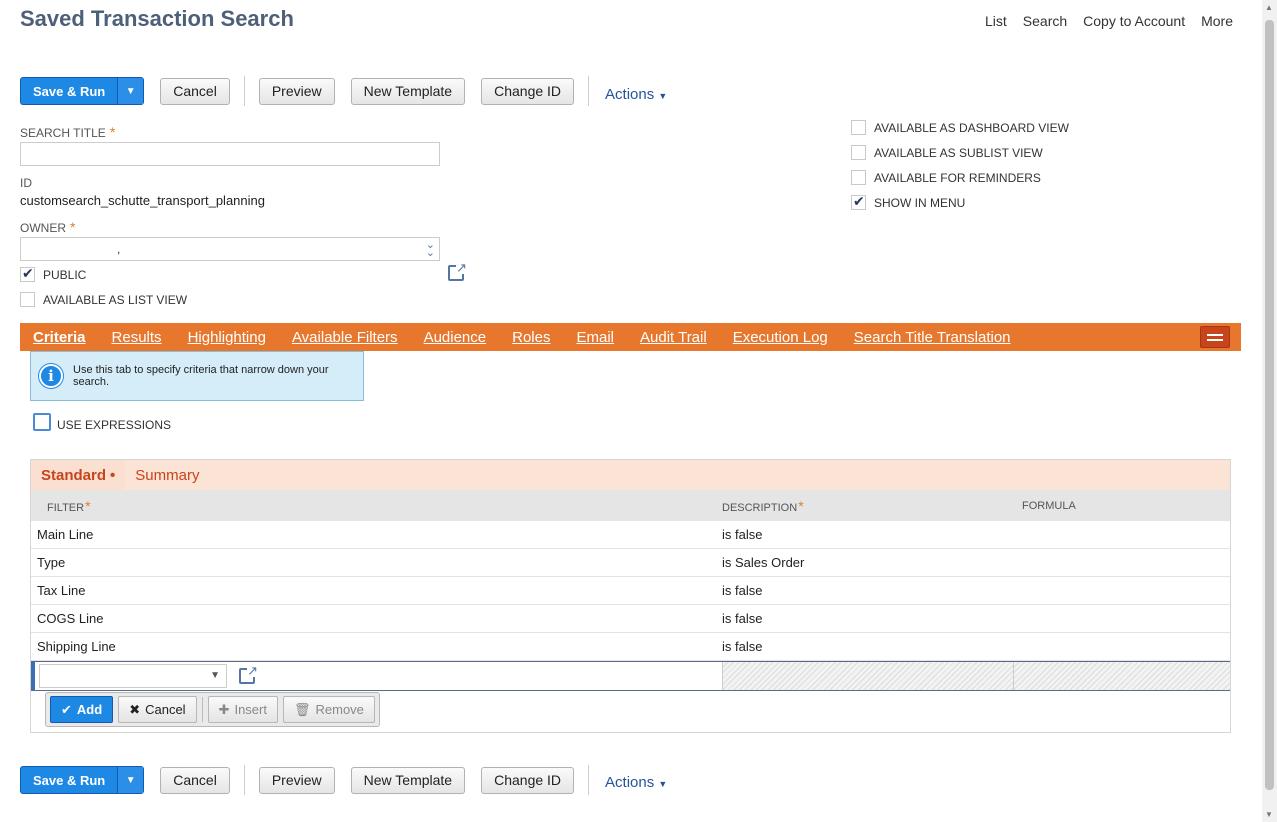 The height and width of the screenshot is (822, 1277). What do you see at coordinates (378, 676) in the screenshot?
I see `filter-edit-cell` at bounding box center [378, 676].